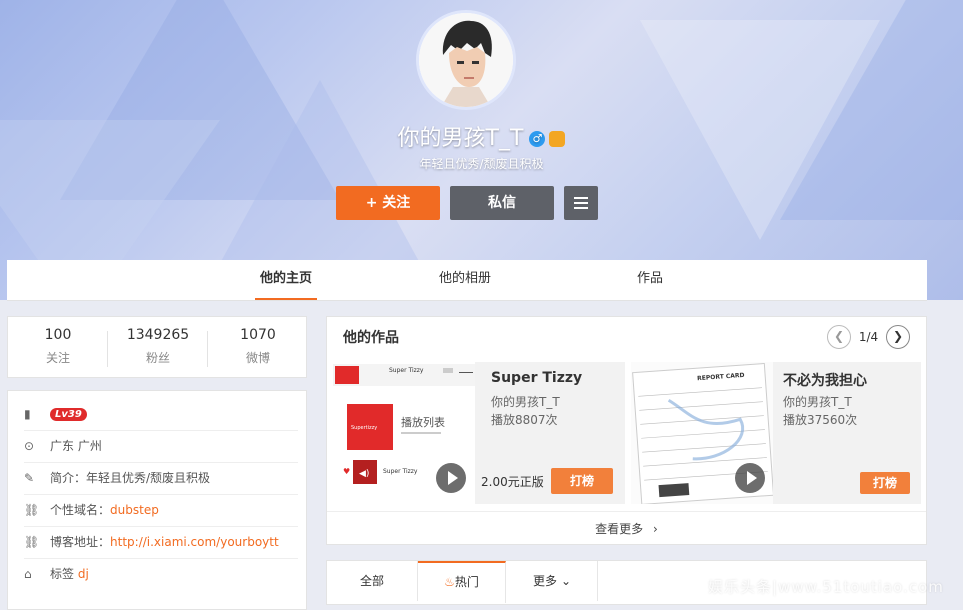  Describe the element at coordinates (257, 358) in the screenshot. I see `stat-label: 微博` at that location.